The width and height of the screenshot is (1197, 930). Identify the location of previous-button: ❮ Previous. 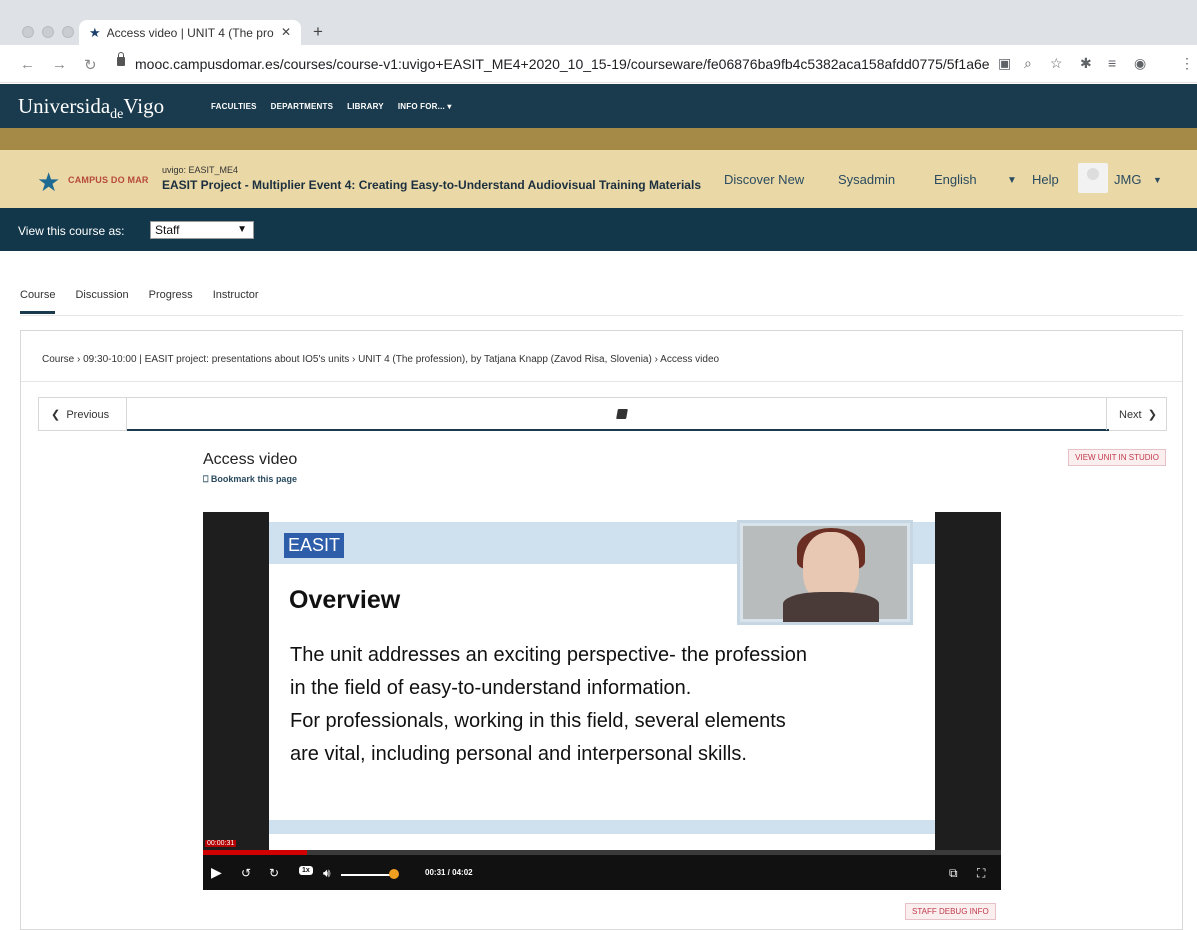
(83, 414).